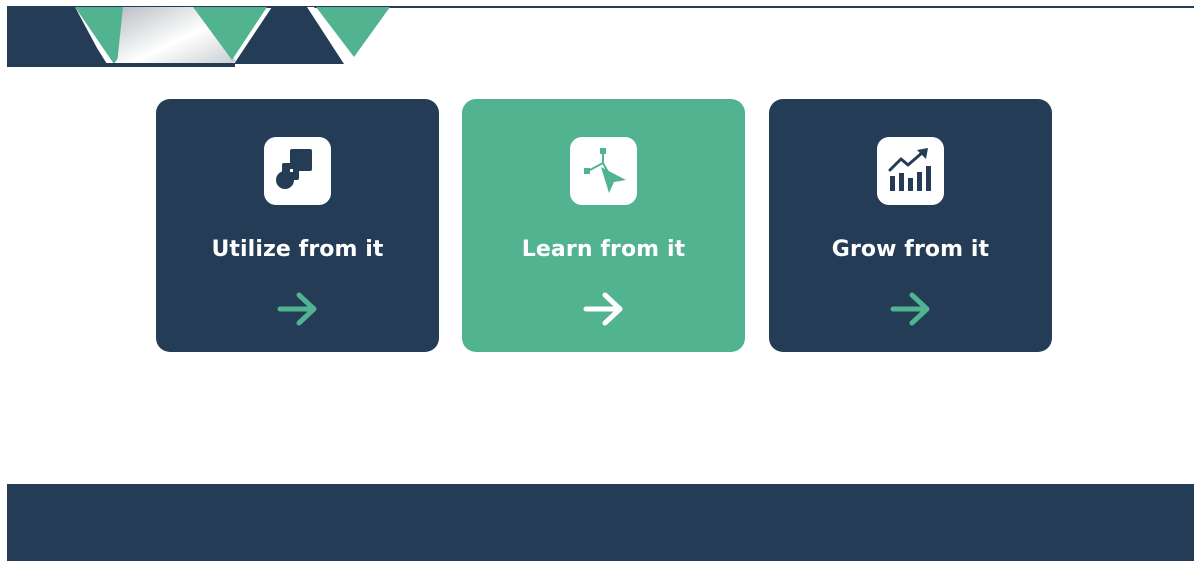 The width and height of the screenshot is (1194, 561). What do you see at coordinates (603, 171) in the screenshot?
I see `cursor-path-icon` at bounding box center [603, 171].